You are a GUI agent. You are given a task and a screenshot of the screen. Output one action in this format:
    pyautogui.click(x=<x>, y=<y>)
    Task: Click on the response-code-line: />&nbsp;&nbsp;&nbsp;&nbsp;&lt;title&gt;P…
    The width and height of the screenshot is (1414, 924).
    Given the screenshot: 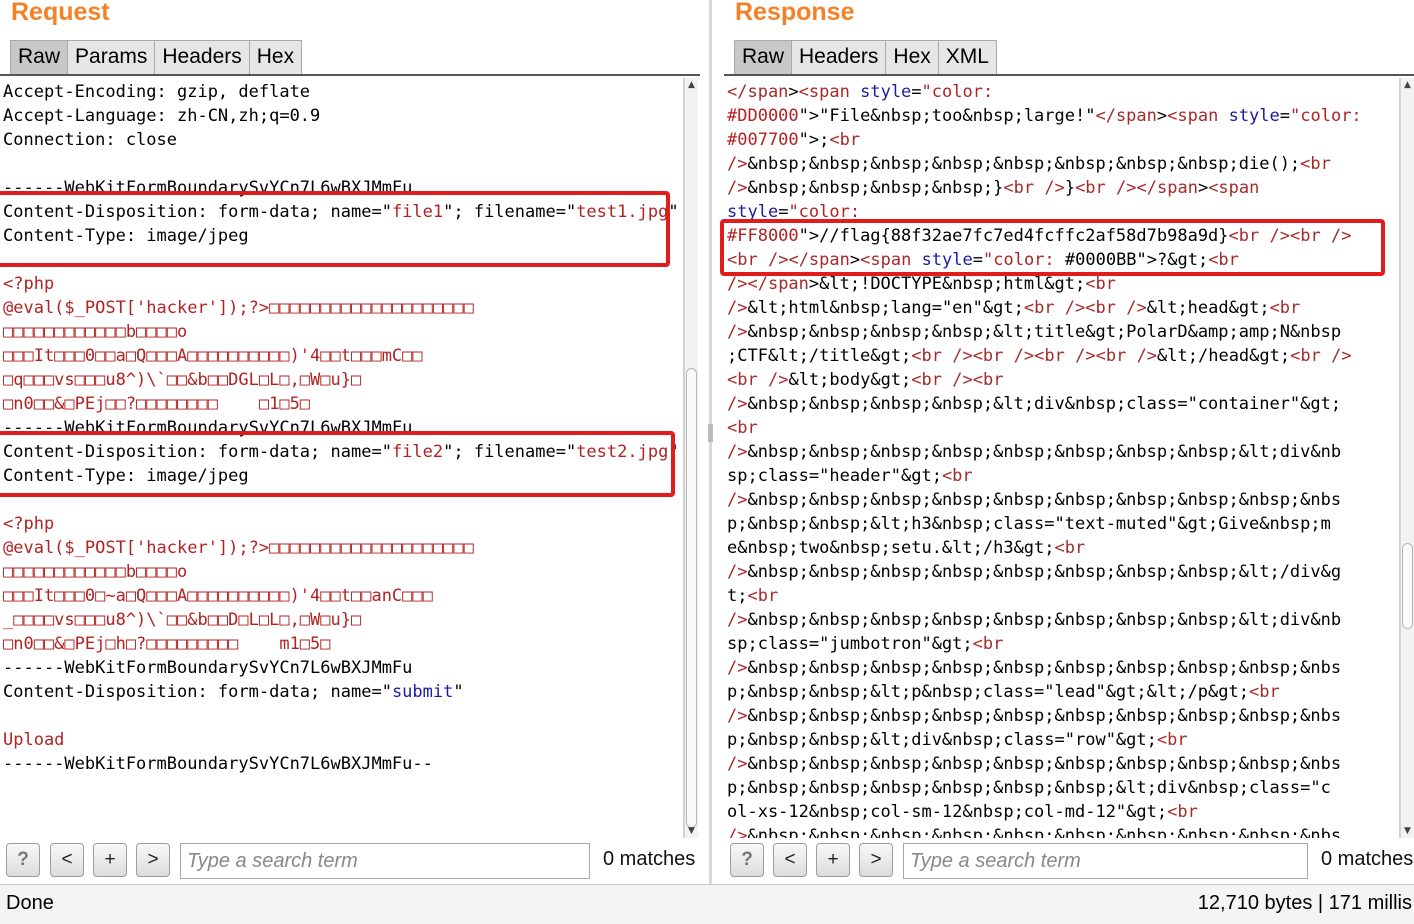 What is the action you would take?
    pyautogui.click(x=1034, y=332)
    